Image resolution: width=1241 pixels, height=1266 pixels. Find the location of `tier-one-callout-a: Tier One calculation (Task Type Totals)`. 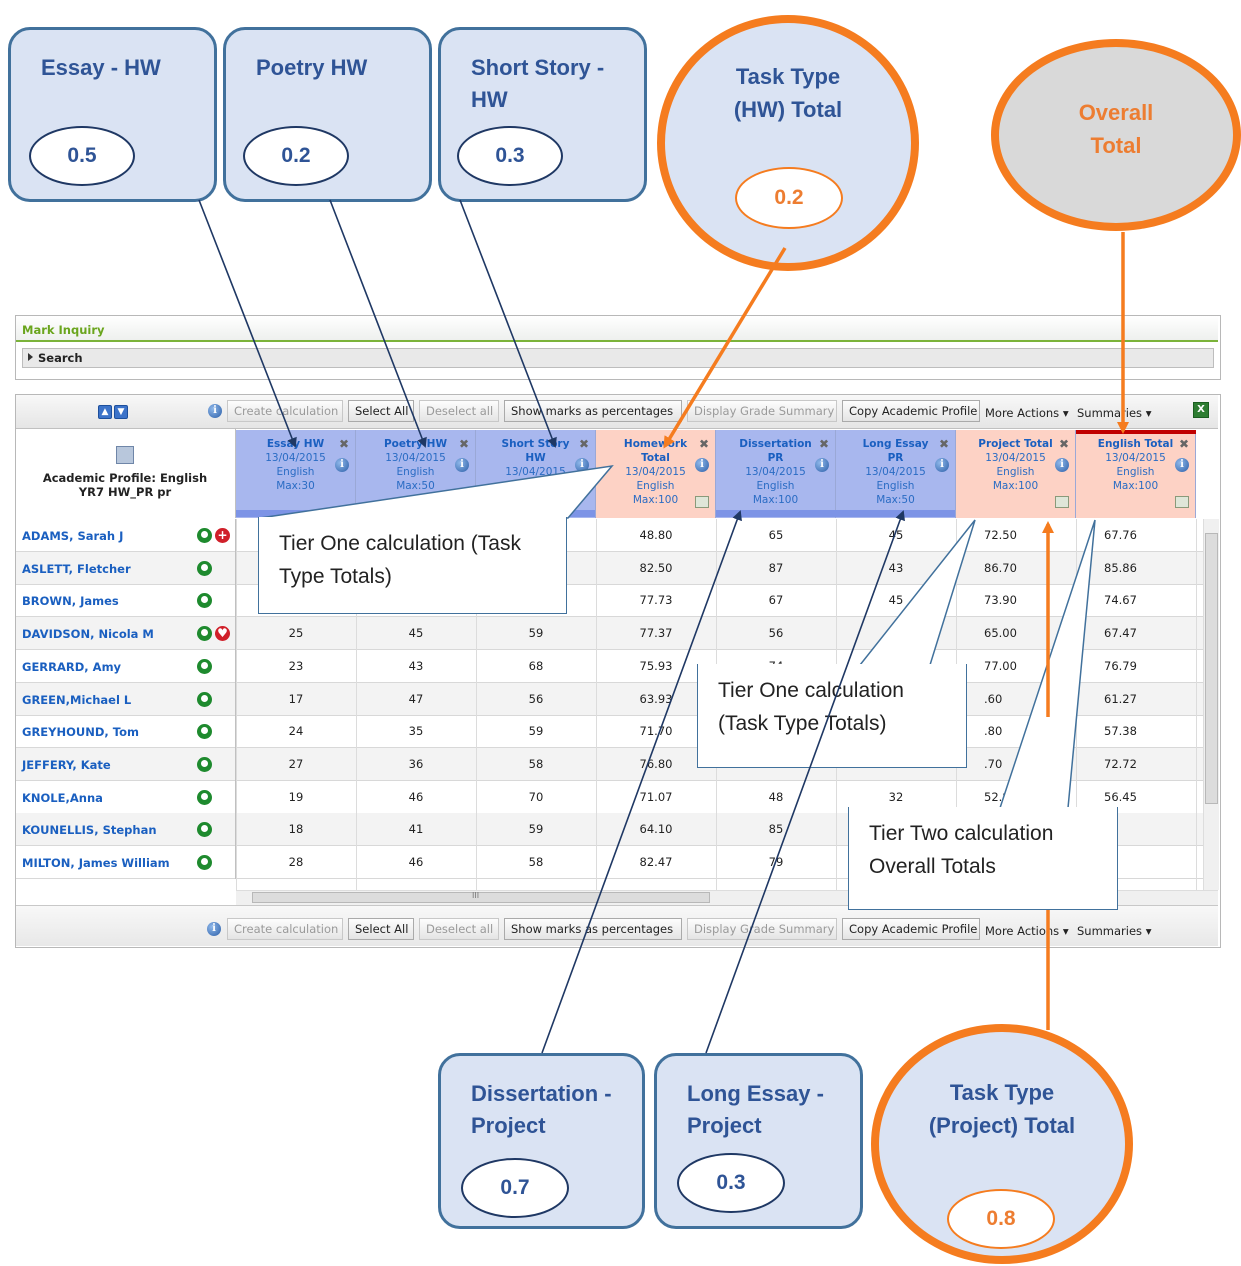

tier-one-callout-a: Tier One calculation (Task Type Totals) is located at coordinates (412, 565).